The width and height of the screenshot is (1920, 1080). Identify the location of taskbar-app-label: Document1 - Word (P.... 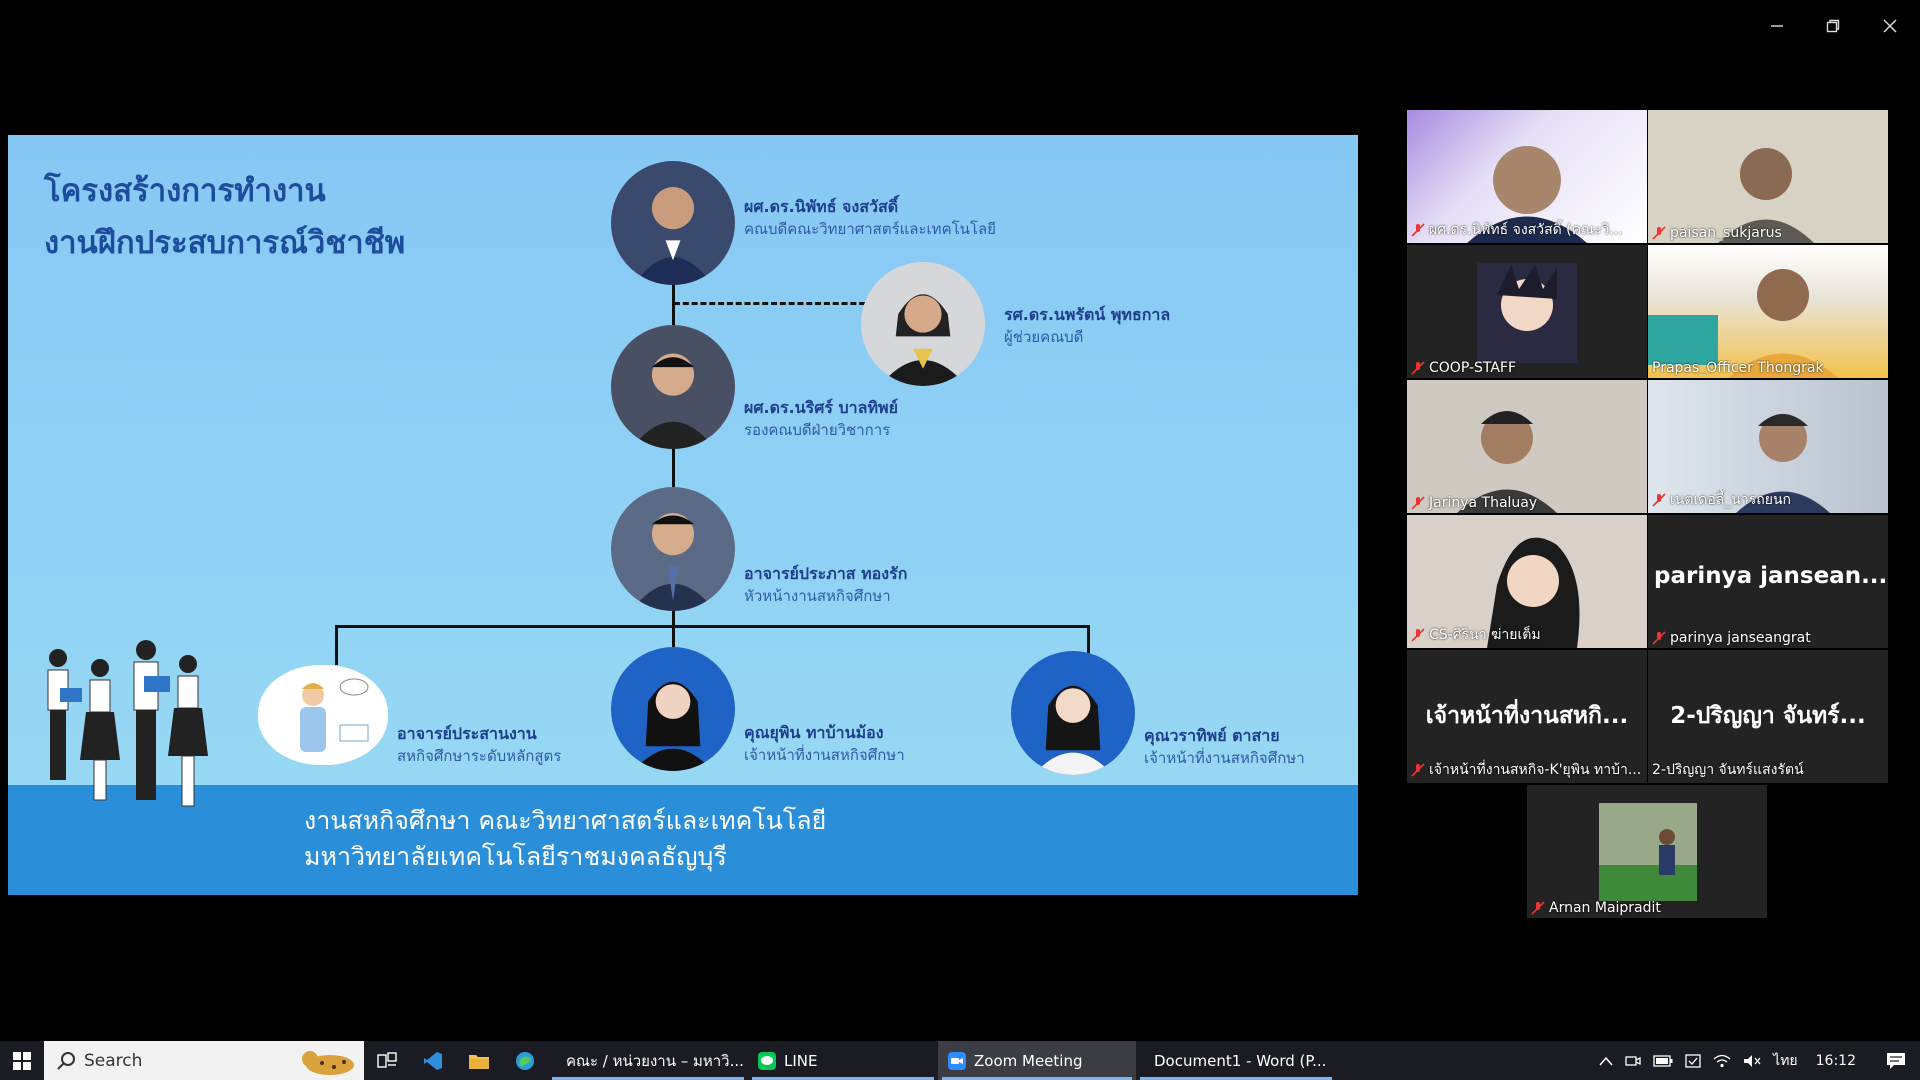
(1240, 1060).